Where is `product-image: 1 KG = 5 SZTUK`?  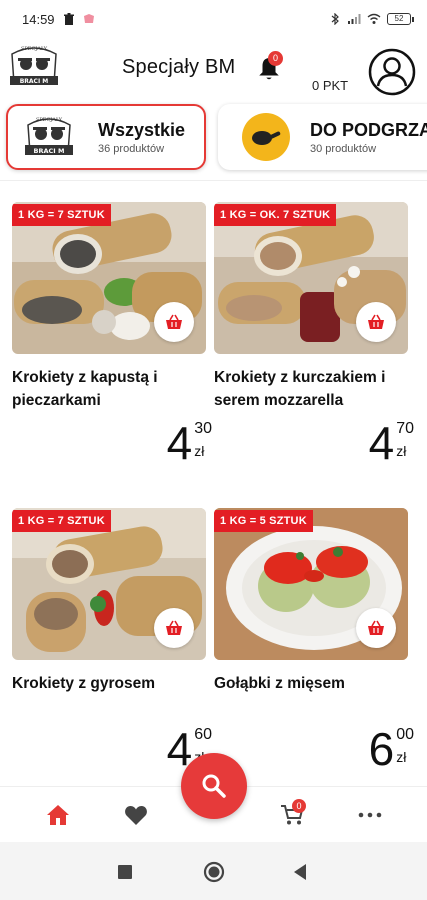
product-image: 1 KG = 5 SZTUK is located at coordinates (311, 584).